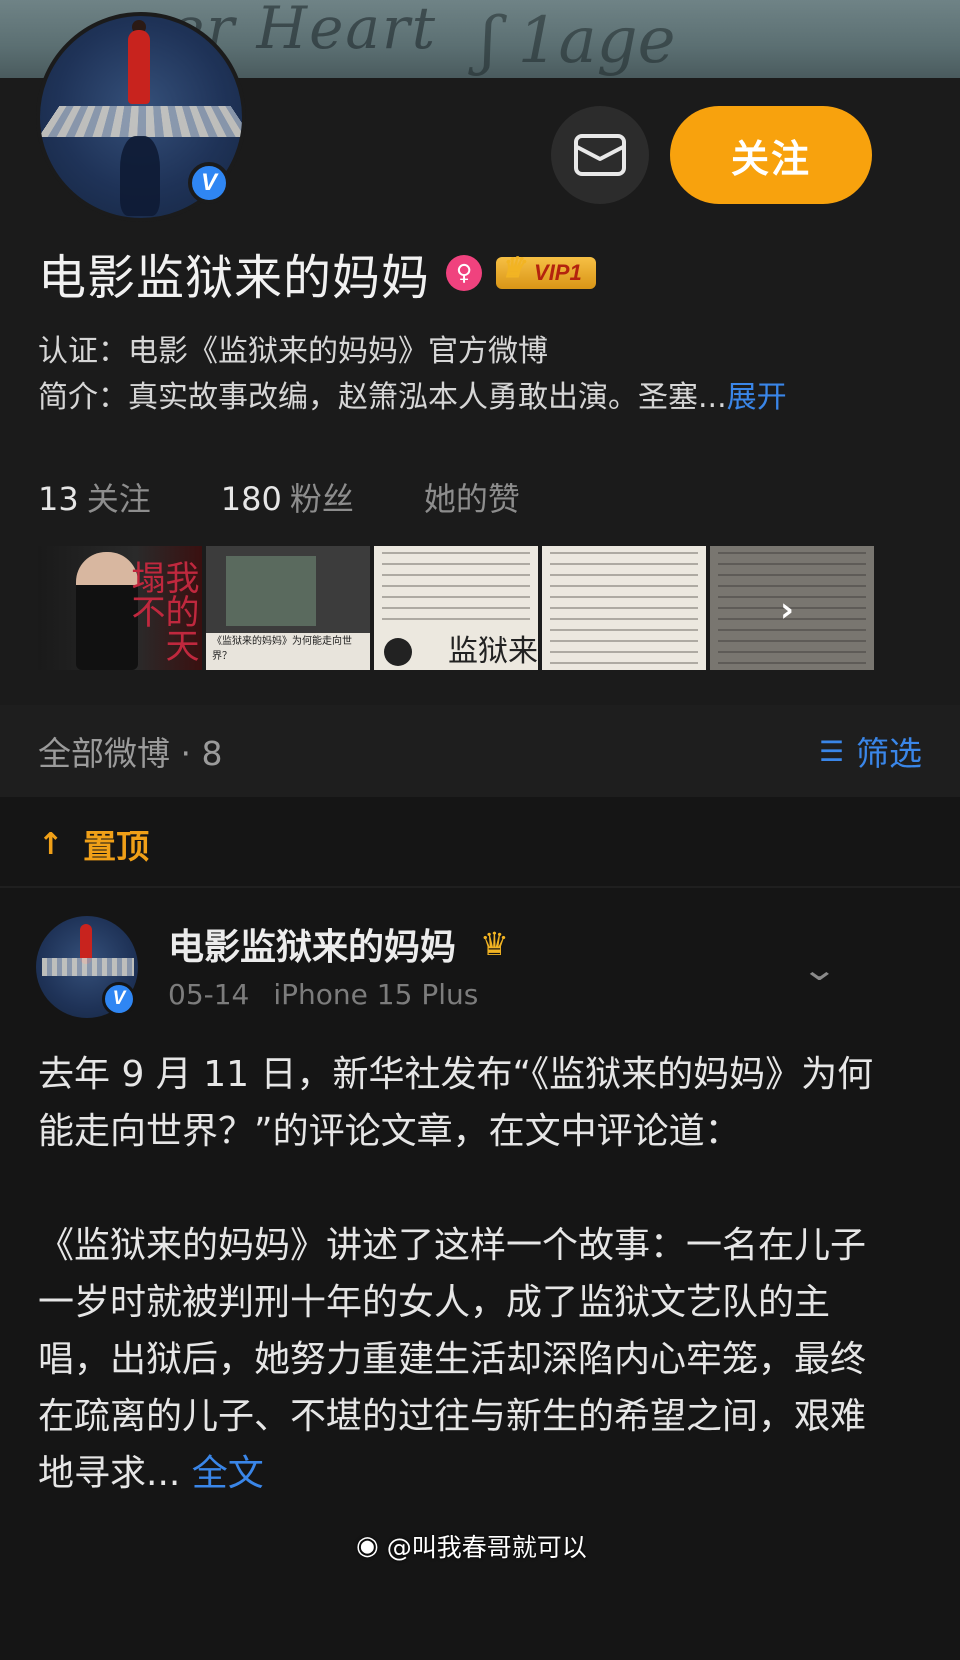 The width and height of the screenshot is (960, 1660). Describe the element at coordinates (51, 844) in the screenshot. I see `arrow-up-icon: ↑` at that location.